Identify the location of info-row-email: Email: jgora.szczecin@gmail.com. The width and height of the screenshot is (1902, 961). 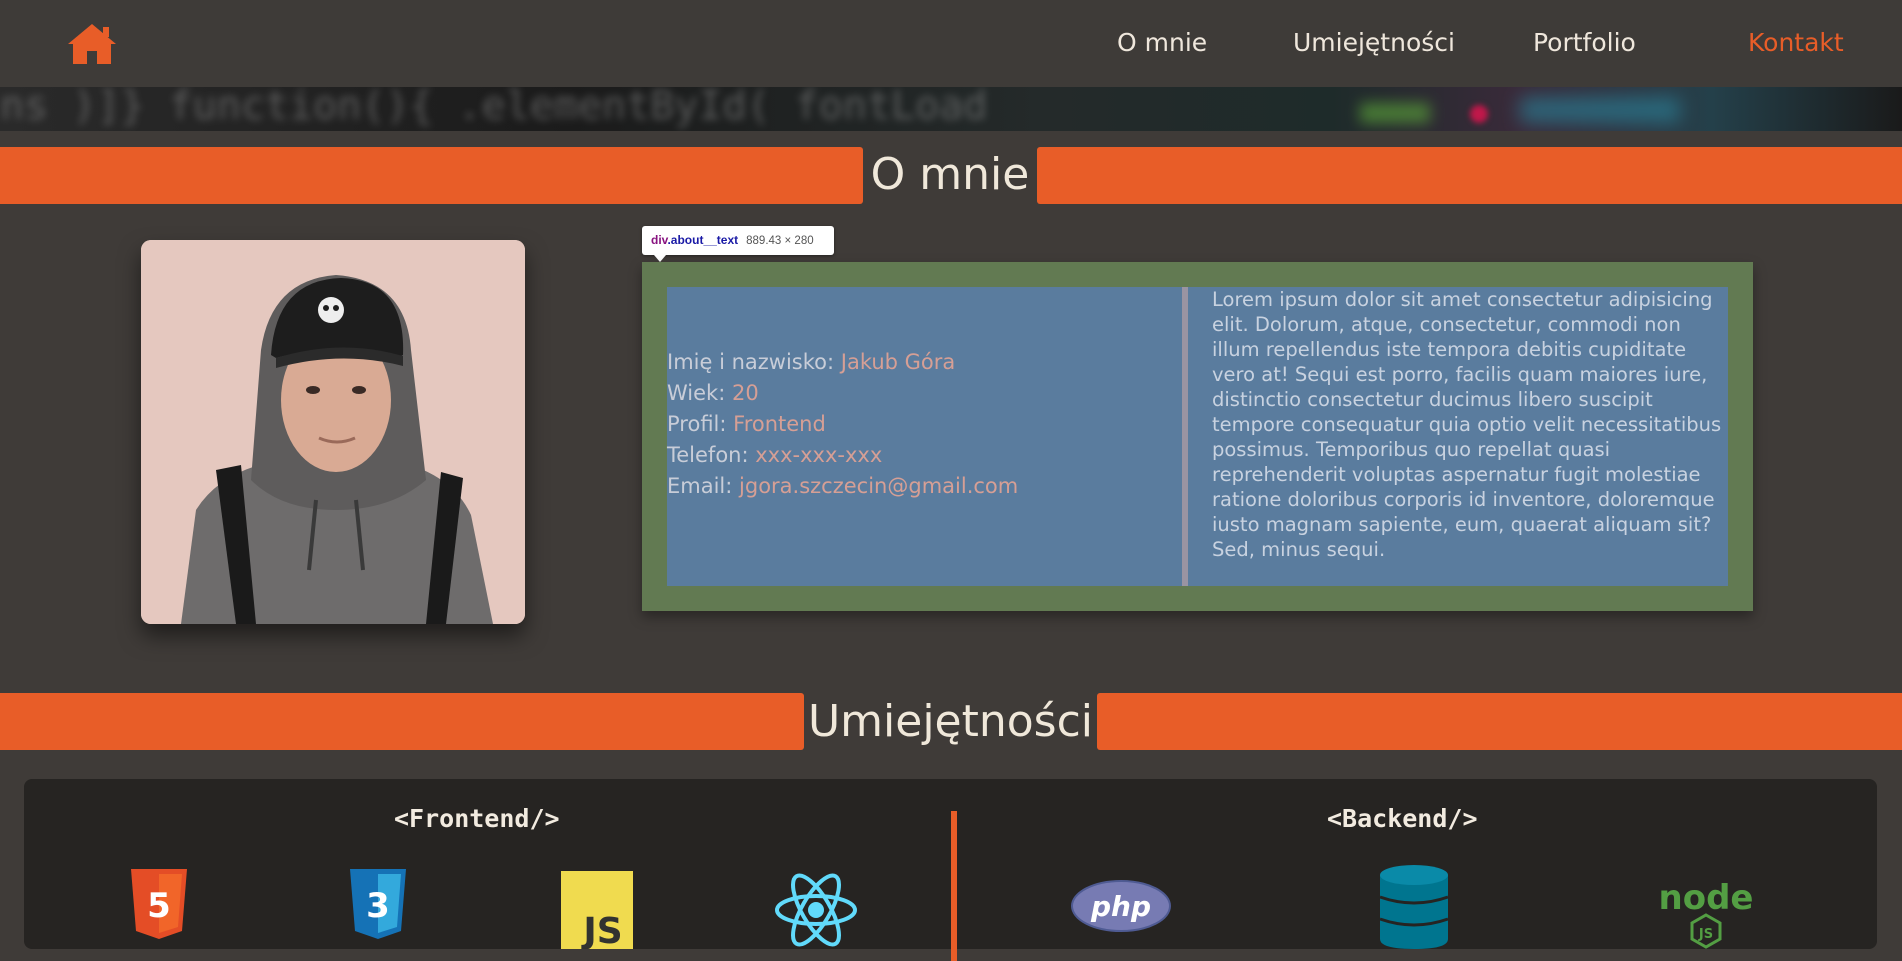
(842, 486).